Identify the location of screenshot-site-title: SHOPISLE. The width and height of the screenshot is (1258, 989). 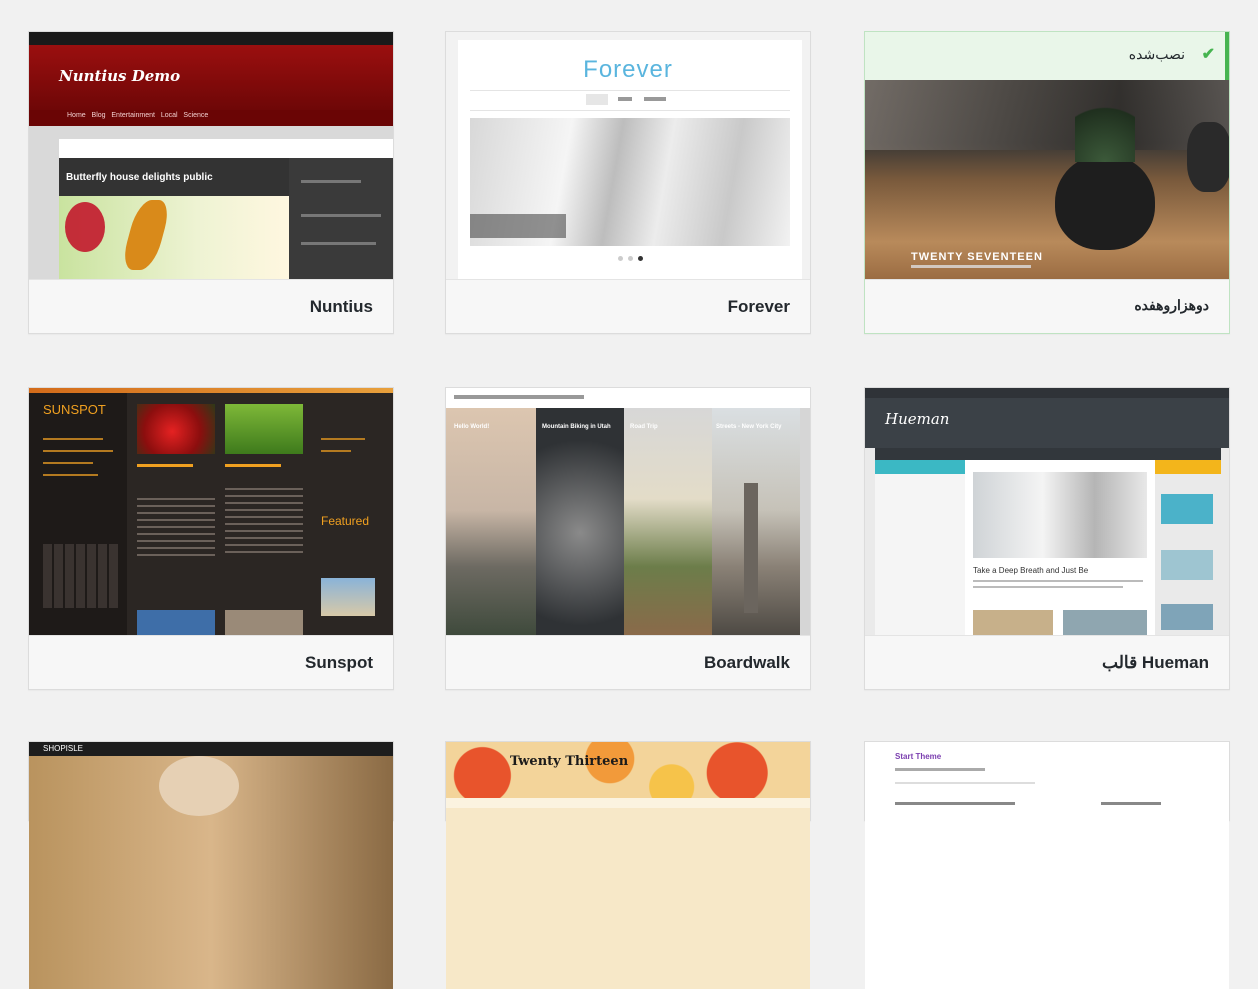
(63, 748).